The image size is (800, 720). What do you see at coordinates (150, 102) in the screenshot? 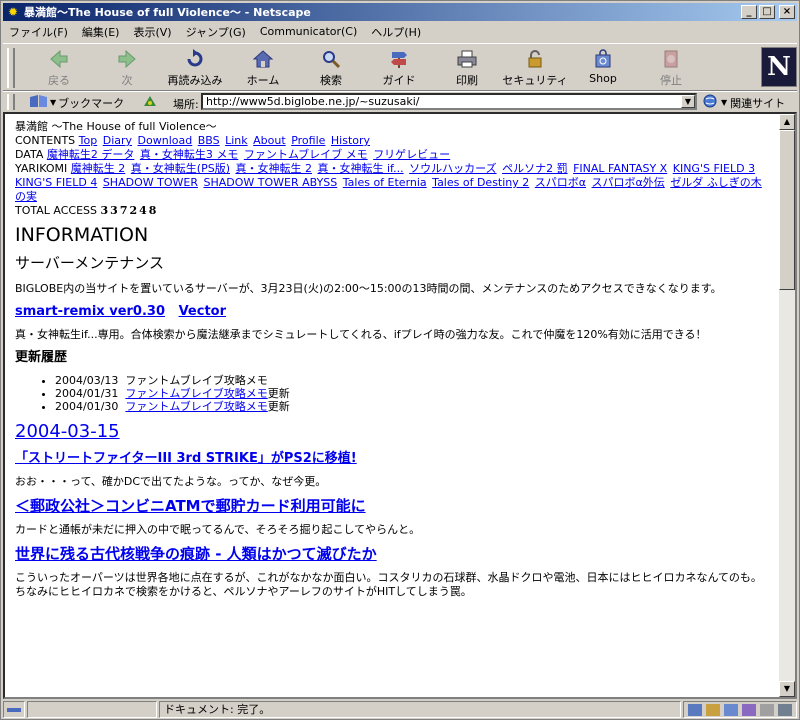
I see `page-proxy-icon` at bounding box center [150, 102].